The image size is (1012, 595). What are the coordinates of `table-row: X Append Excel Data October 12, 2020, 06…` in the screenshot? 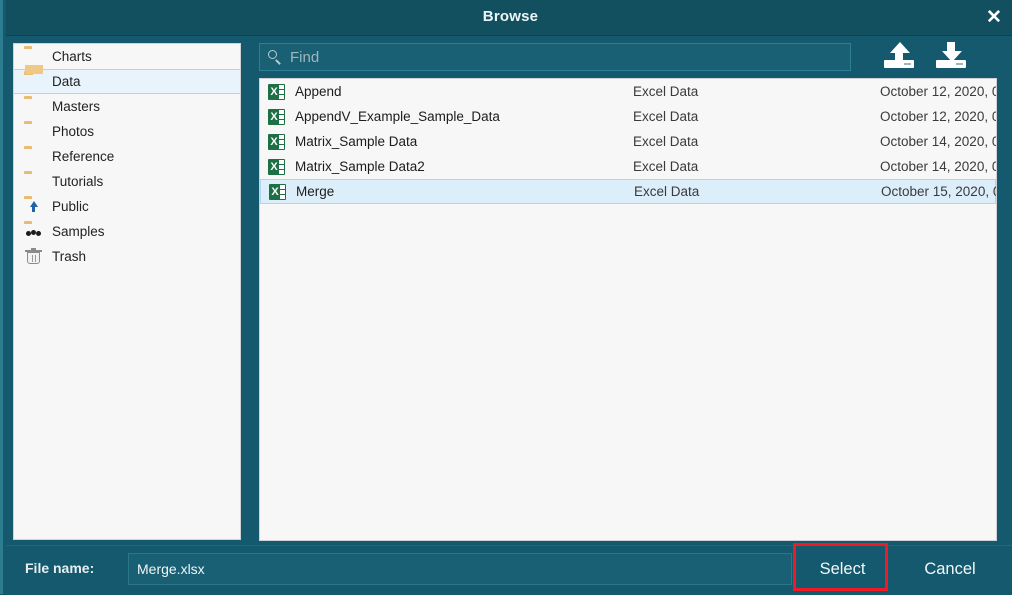 It's located at (628, 91).